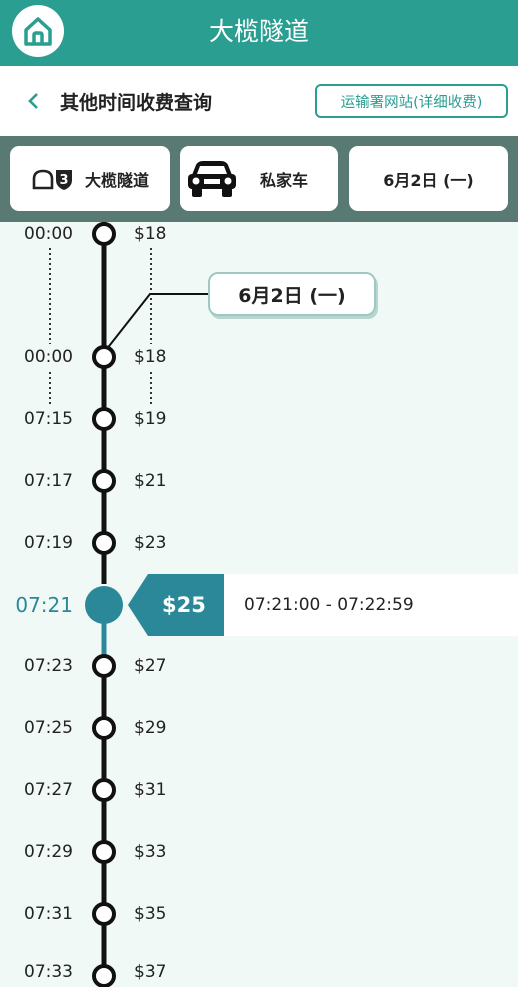  Describe the element at coordinates (150, 790) in the screenshot. I see `toll-price: $31` at that location.